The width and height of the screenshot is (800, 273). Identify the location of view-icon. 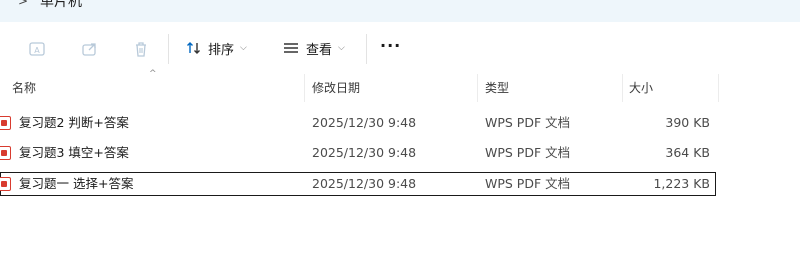
(291, 48).